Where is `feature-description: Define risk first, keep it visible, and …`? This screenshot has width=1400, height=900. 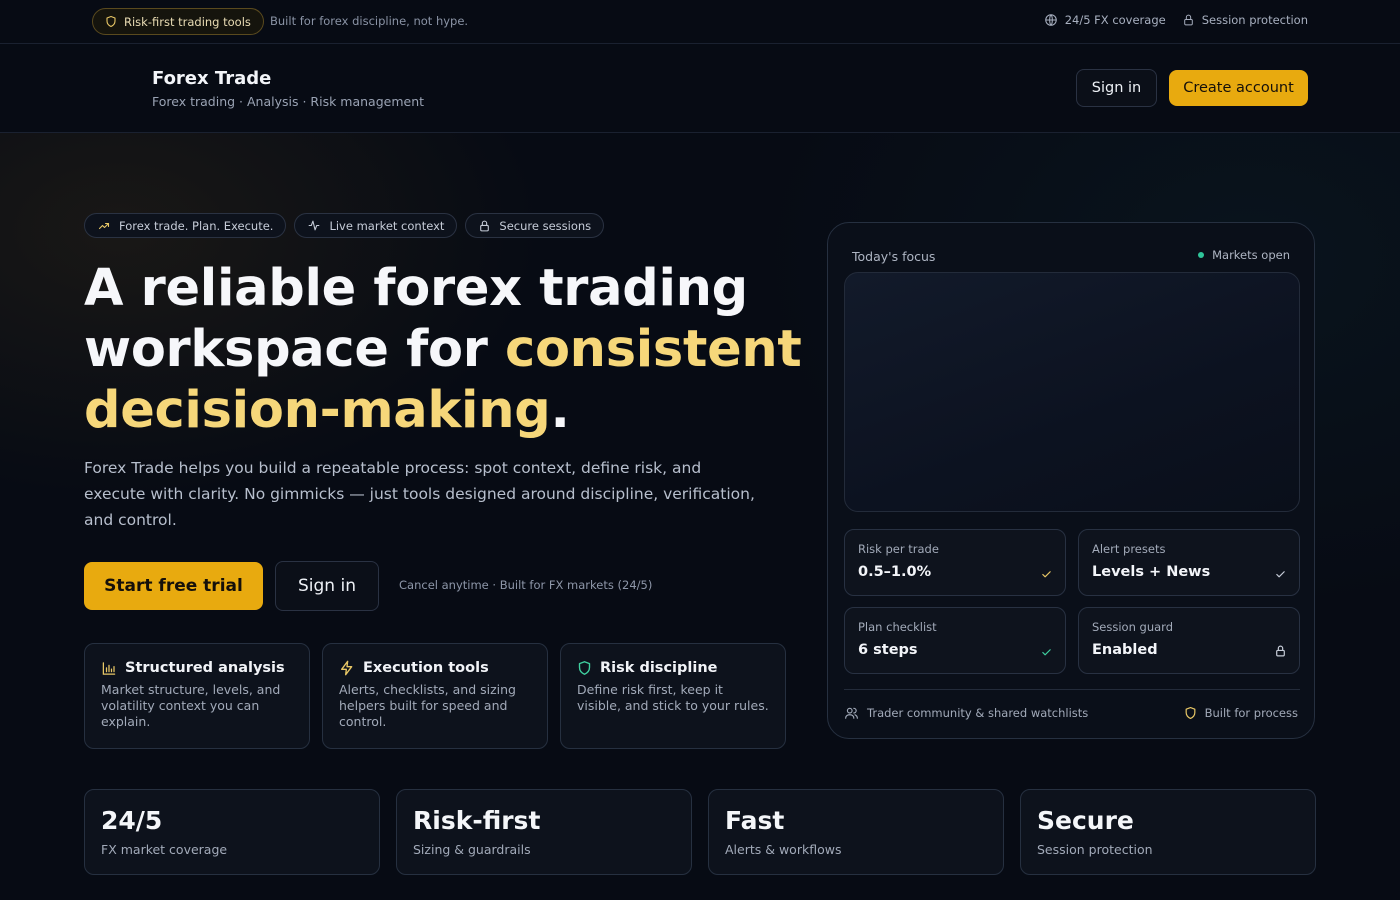
feature-description: Define risk first, keep it visible, and … is located at coordinates (673, 697).